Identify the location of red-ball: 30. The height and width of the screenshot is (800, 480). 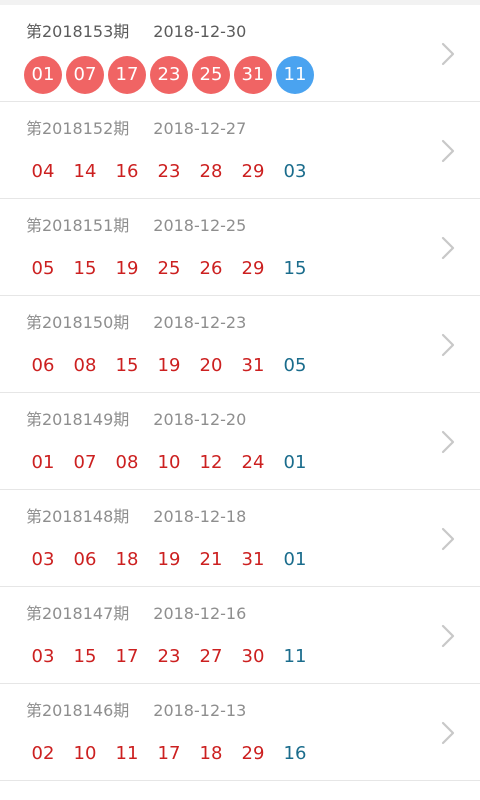
(253, 656).